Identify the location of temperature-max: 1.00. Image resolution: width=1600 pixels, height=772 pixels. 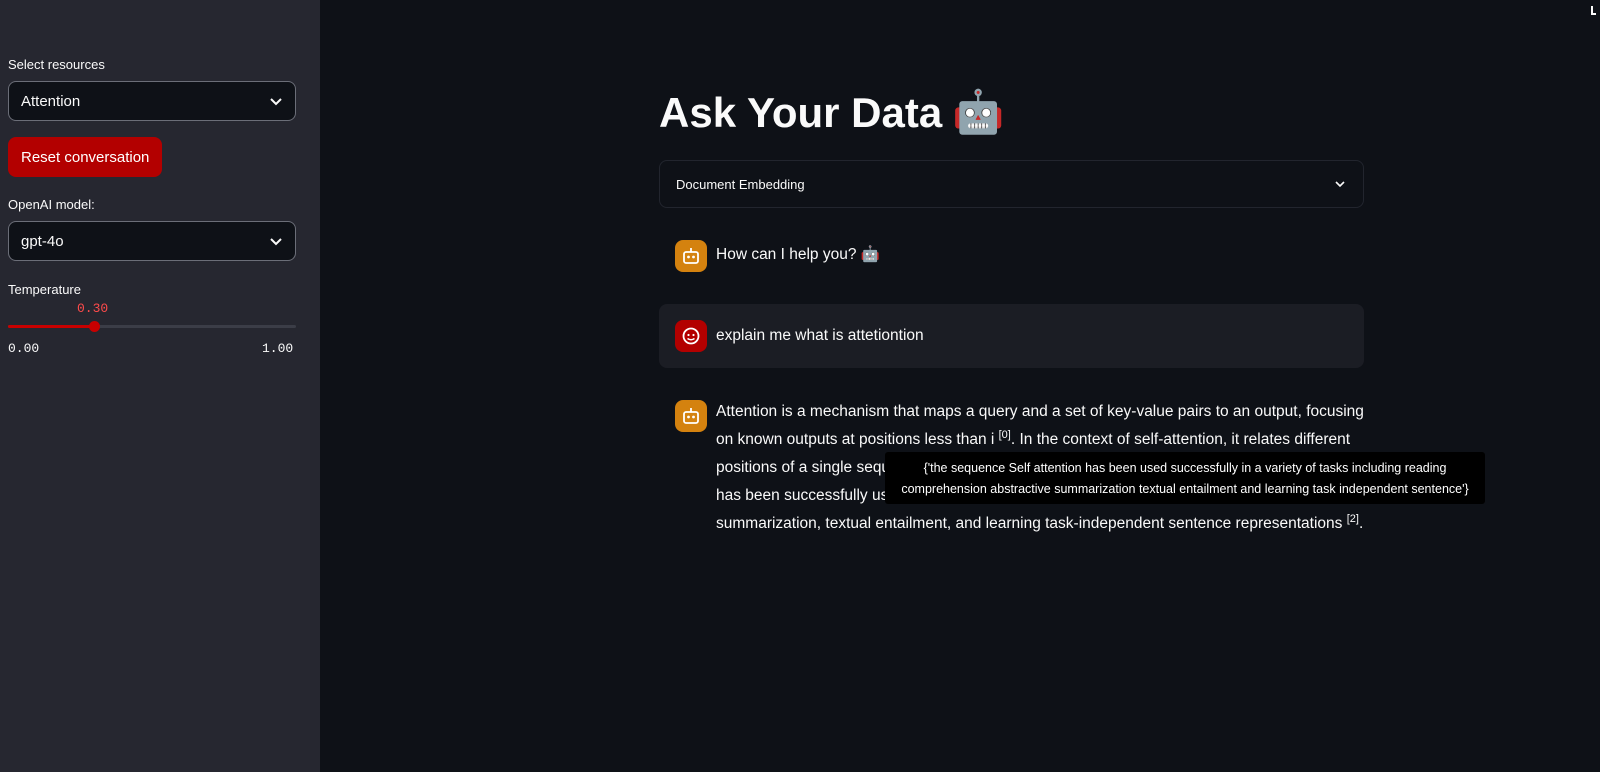
(278, 348).